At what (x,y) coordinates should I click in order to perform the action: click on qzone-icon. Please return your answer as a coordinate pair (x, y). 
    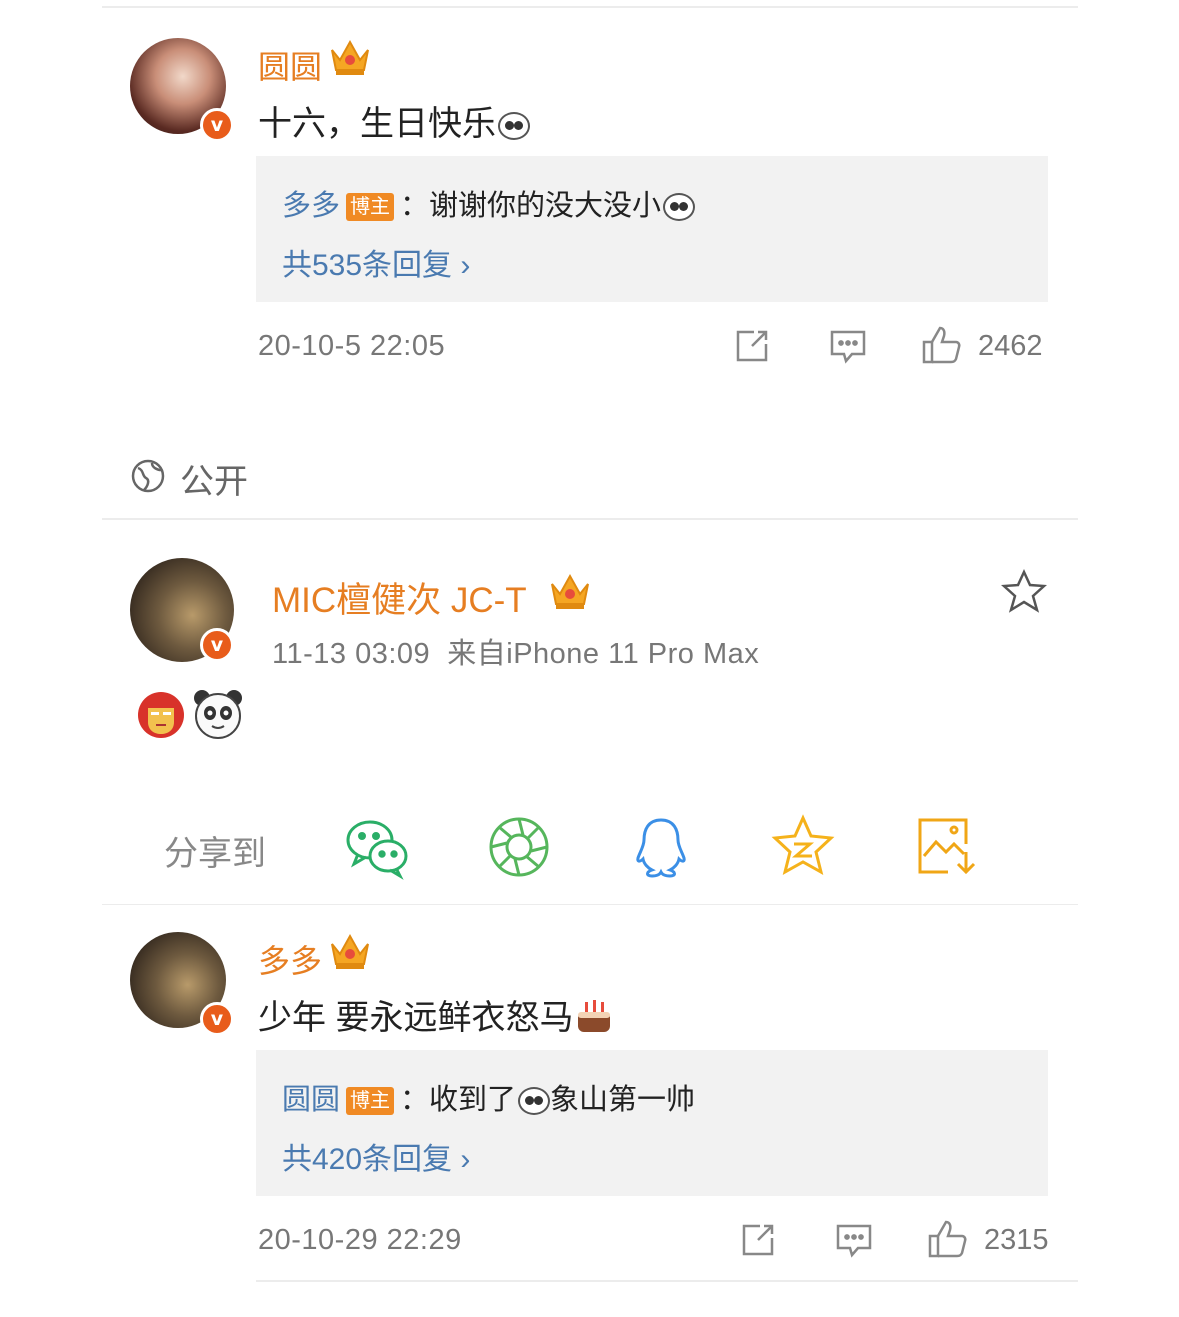
    Looking at the image, I should click on (803, 847).